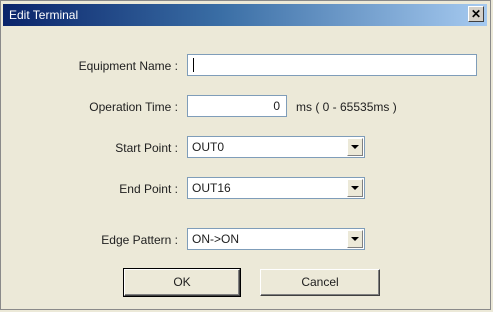  Describe the element at coordinates (237, 106) in the screenshot. I see `operation-time-input: 0` at that location.